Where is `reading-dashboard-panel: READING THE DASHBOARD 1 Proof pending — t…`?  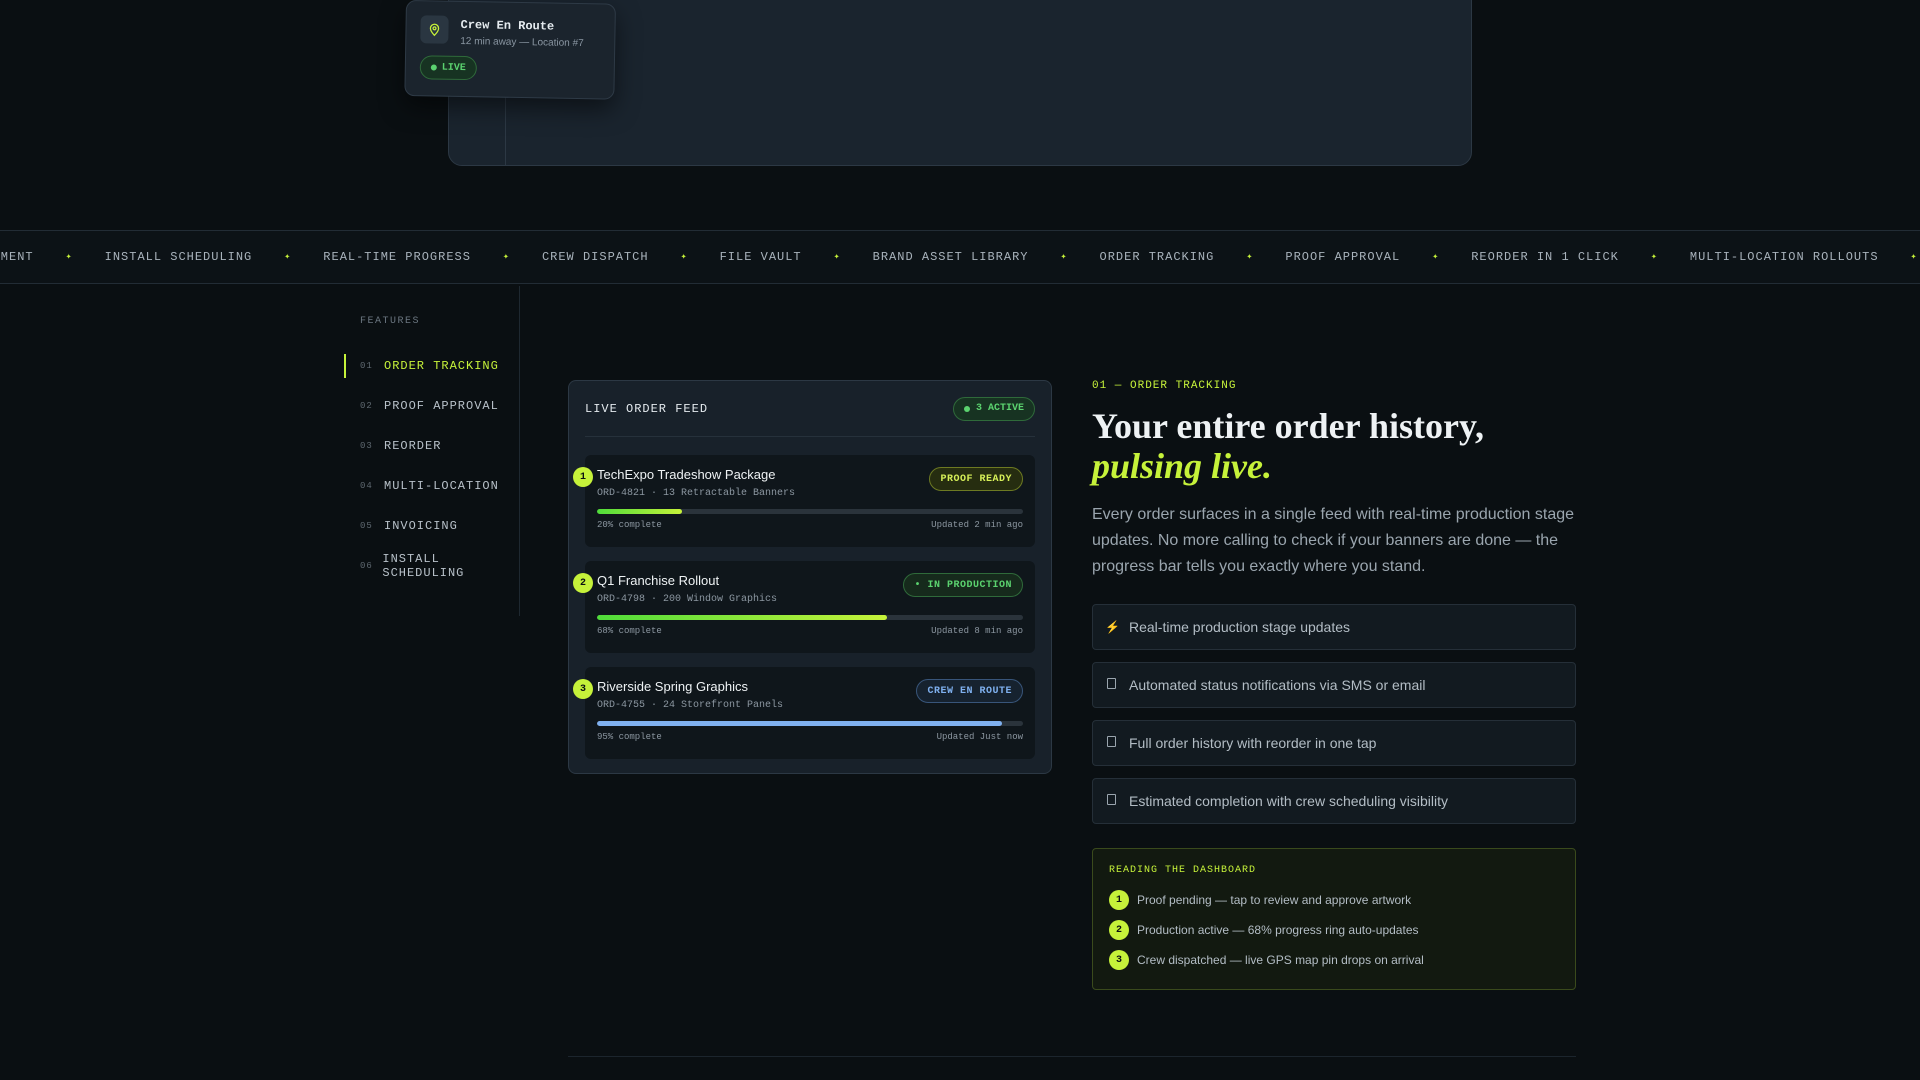
reading-dashboard-panel: READING THE DASHBOARD 1 Proof pending — t… is located at coordinates (1334, 919).